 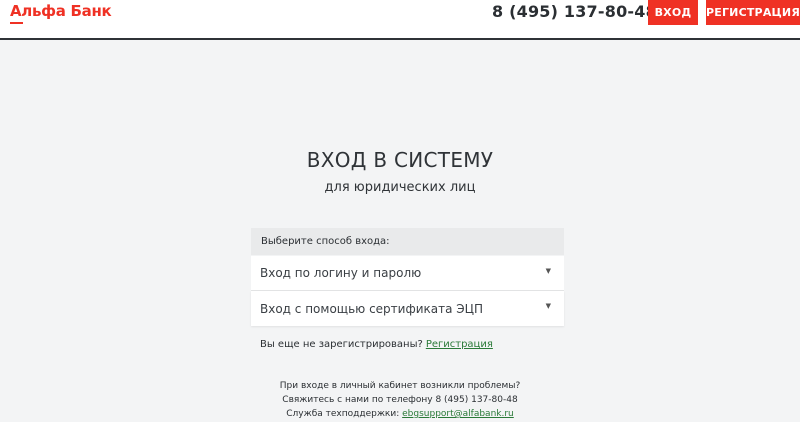 What do you see at coordinates (407, 241) in the screenshot?
I see `login-method-header: Выберите способ входа:` at bounding box center [407, 241].